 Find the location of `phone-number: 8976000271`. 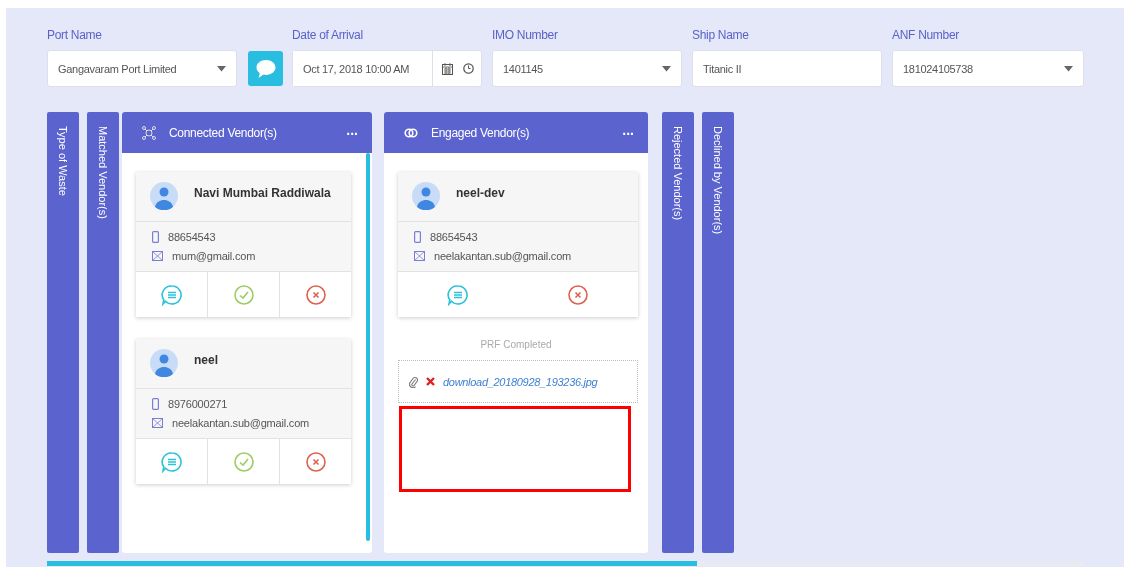

phone-number: 8976000271 is located at coordinates (198, 404).